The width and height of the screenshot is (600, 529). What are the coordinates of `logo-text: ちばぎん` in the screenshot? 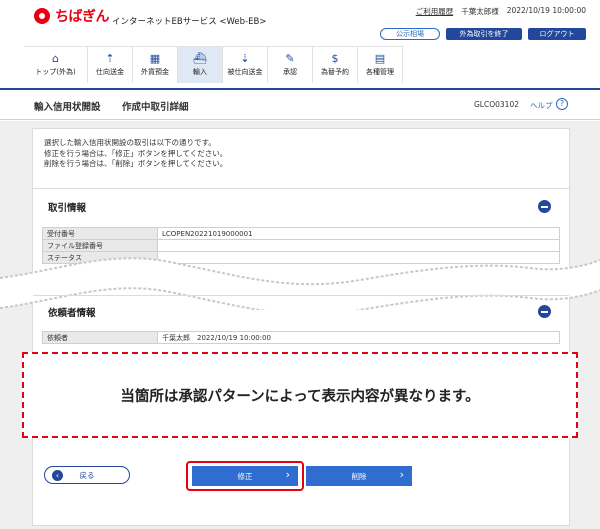 It's located at (82, 17).